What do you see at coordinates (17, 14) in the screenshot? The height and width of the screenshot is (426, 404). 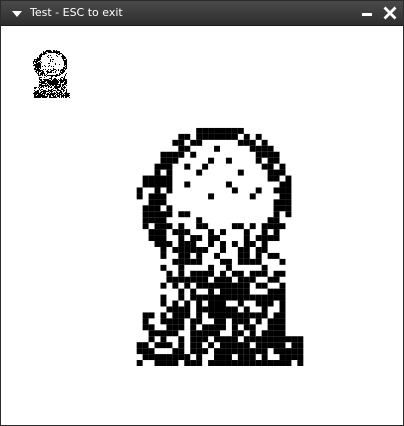 I see `chevron-down-icon` at bounding box center [17, 14].